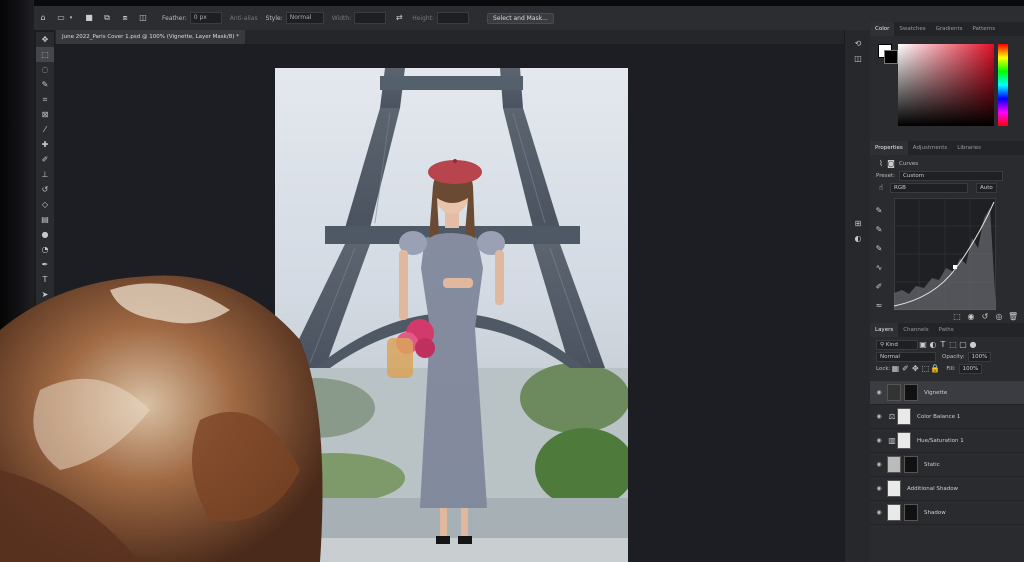  What do you see at coordinates (891, 164) in the screenshot?
I see `layer-mask-icon: ◙` at bounding box center [891, 164].